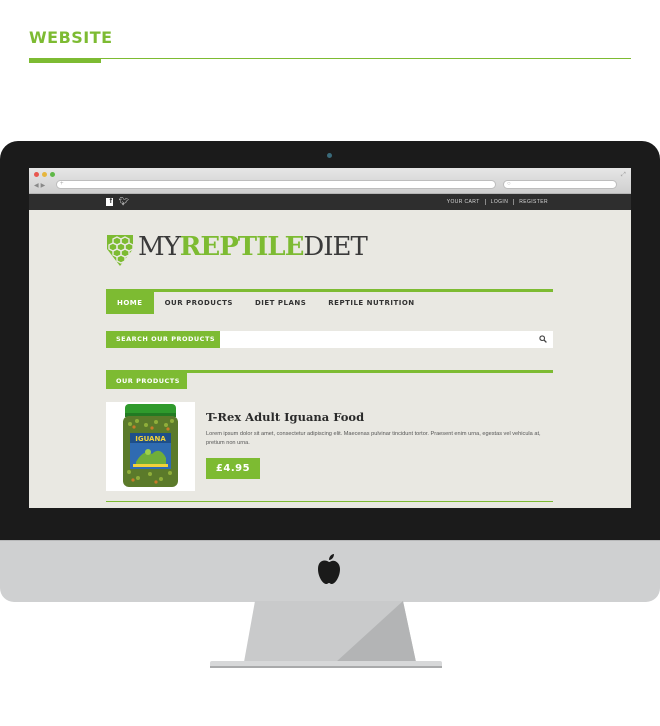 The image size is (660, 726). What do you see at coordinates (533, 202) in the screenshot?
I see `register-link: REGISTER` at bounding box center [533, 202].